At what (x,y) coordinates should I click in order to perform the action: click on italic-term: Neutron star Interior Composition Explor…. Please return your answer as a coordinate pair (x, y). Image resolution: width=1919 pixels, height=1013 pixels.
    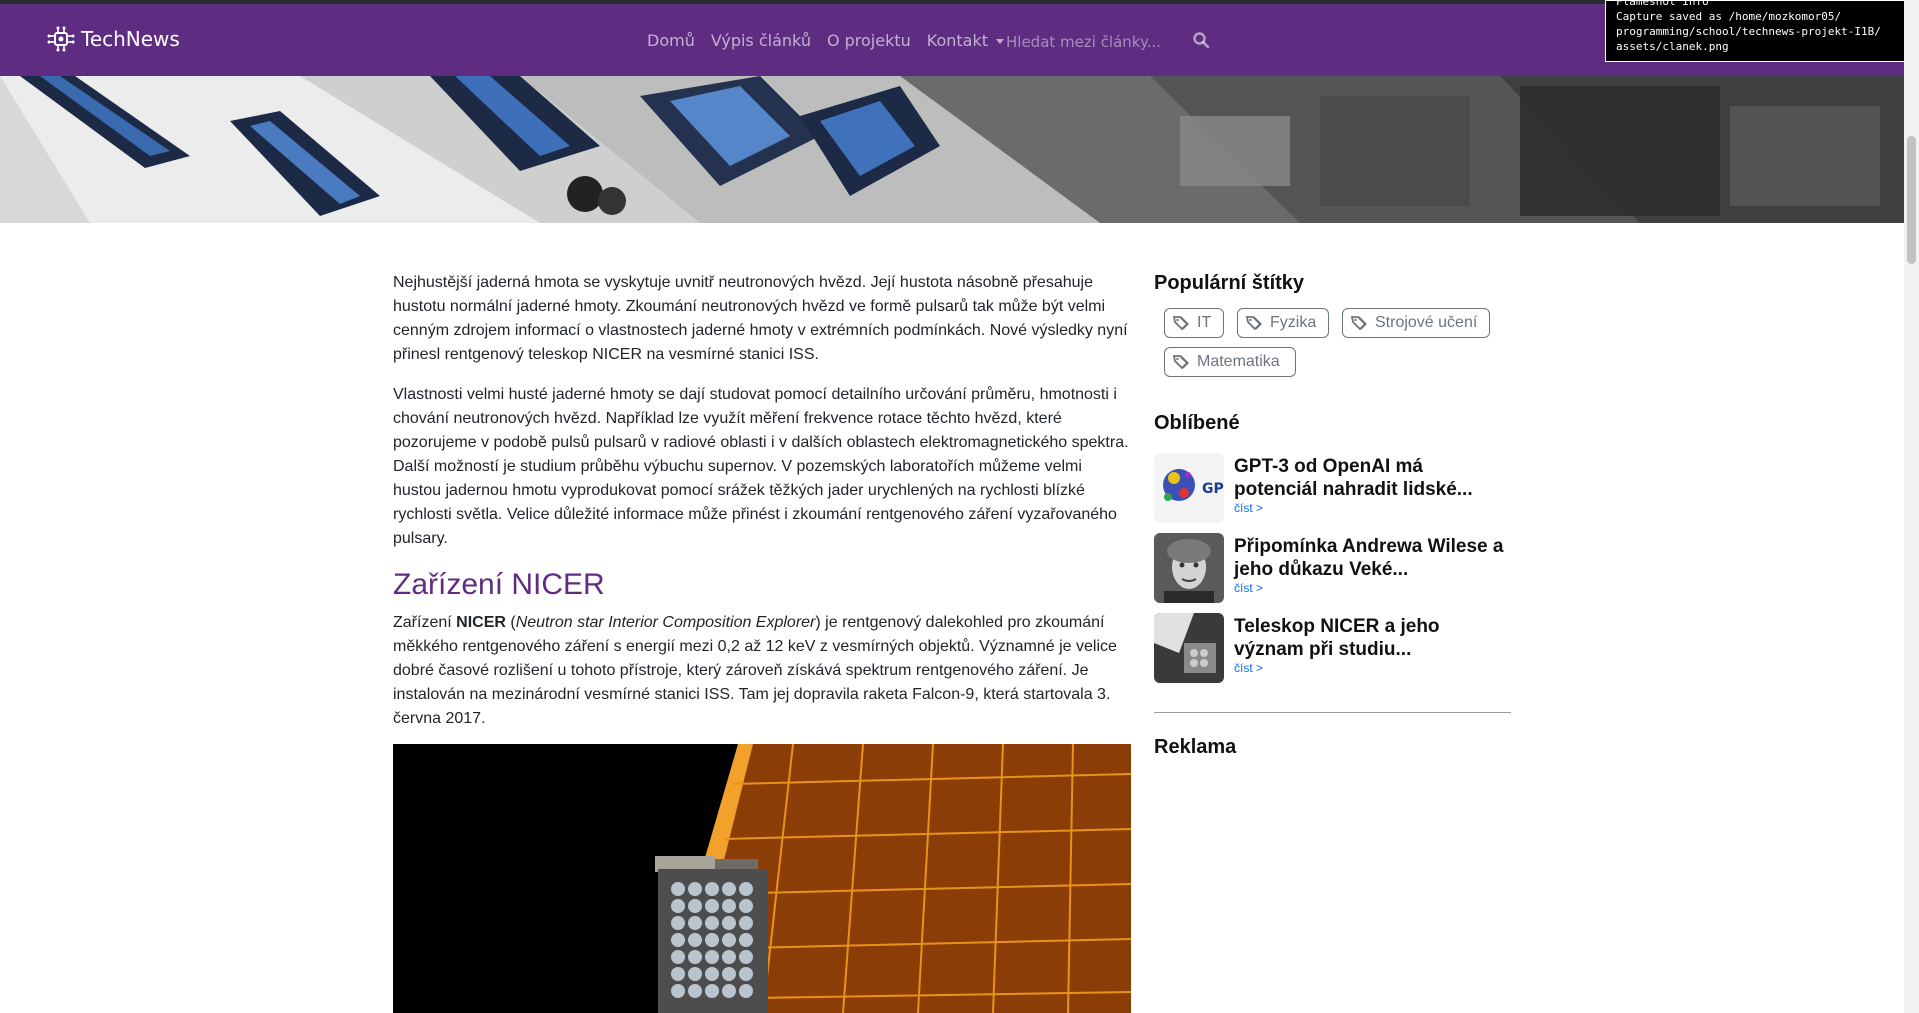
    Looking at the image, I should click on (665, 622).